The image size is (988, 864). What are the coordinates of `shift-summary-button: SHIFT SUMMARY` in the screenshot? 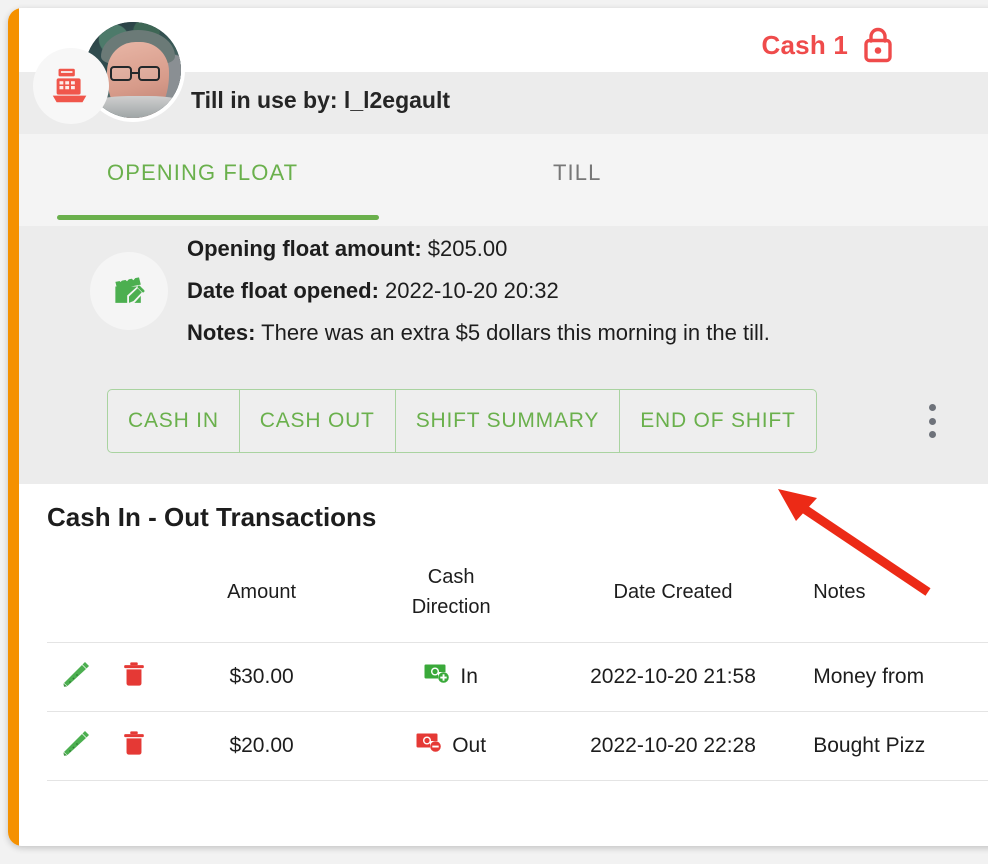 It's located at (508, 421).